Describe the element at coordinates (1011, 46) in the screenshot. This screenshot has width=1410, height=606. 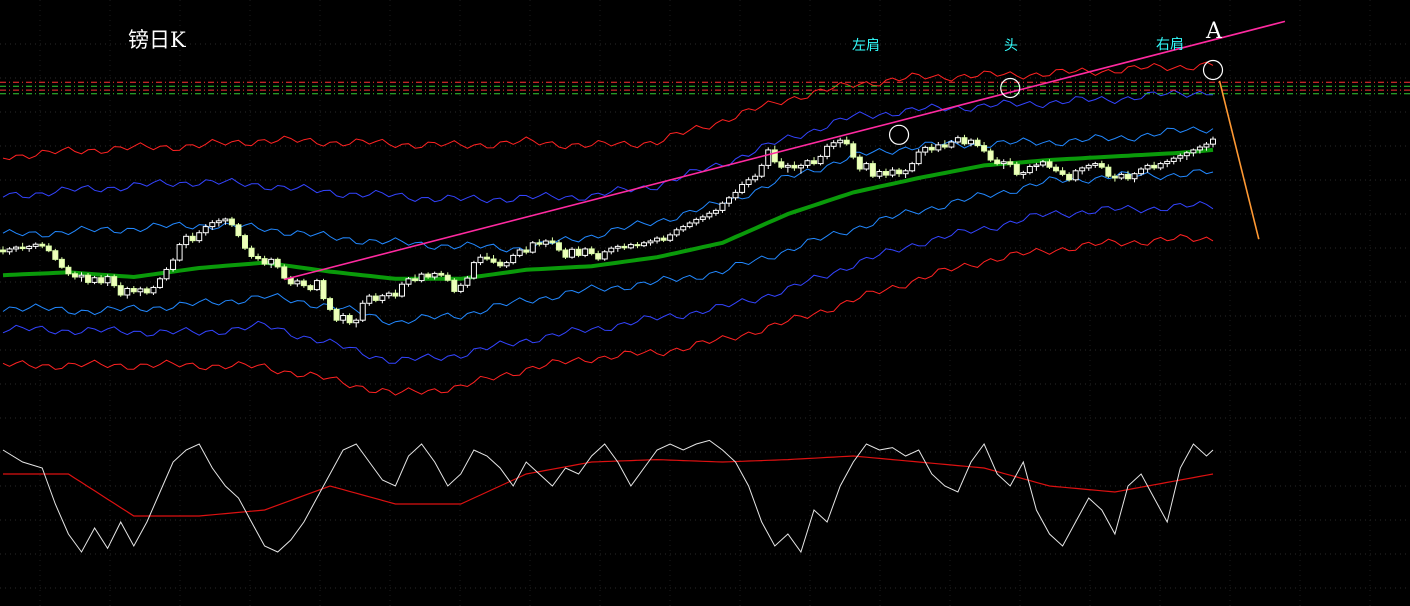
I see `label-head: 头` at that location.